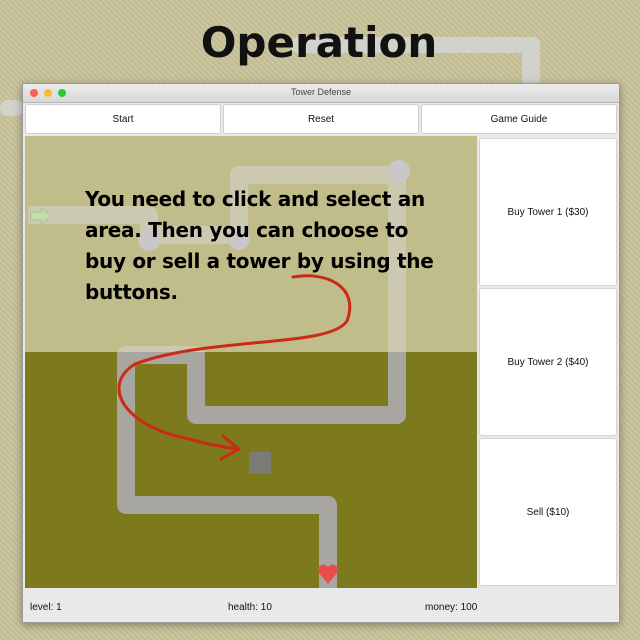 Image resolution: width=640 pixels, height=640 pixels. Describe the element at coordinates (548, 512) in the screenshot. I see `sell-button: Sell ($10)` at that location.